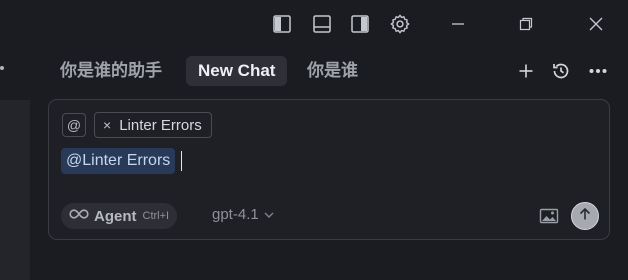  What do you see at coordinates (156, 216) in the screenshot?
I see `mode-shortcut: Ctrl+I` at bounding box center [156, 216].